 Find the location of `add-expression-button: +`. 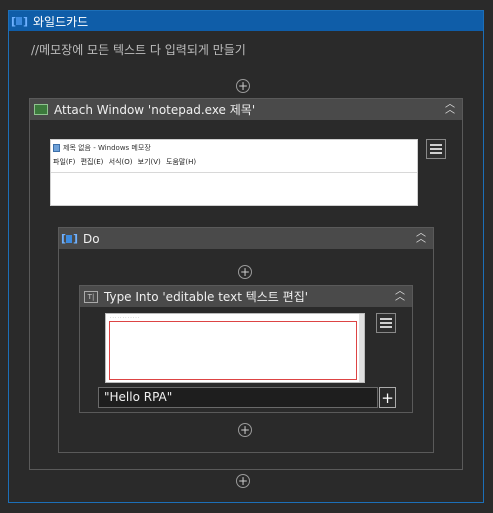

add-expression-button: + is located at coordinates (387, 397).